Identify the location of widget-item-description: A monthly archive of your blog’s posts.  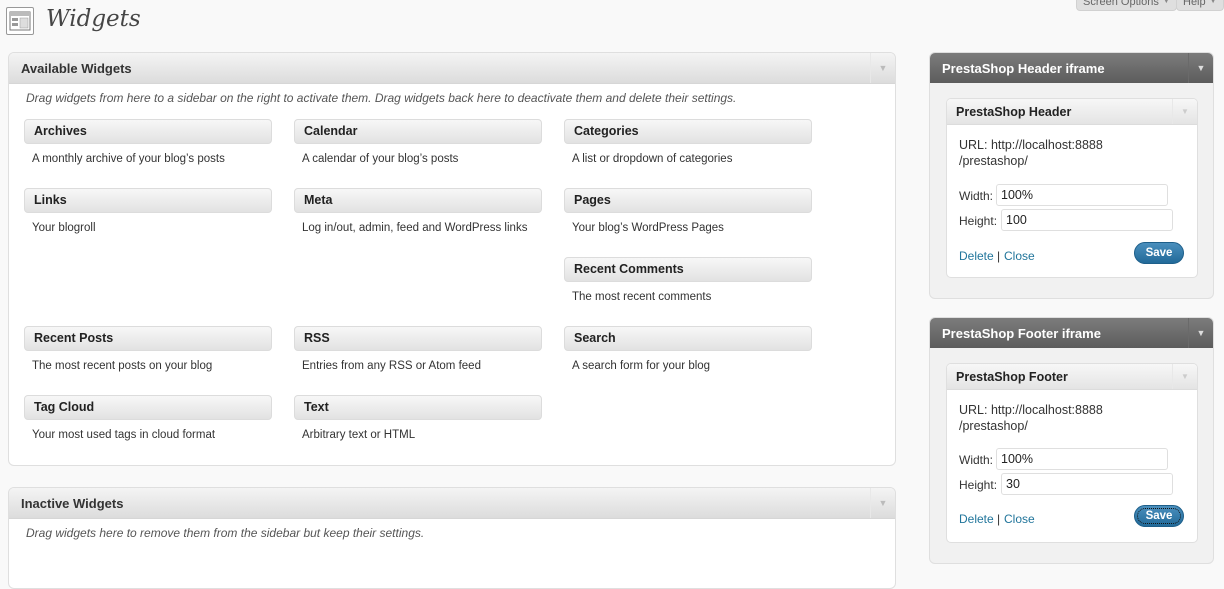
(128, 159).